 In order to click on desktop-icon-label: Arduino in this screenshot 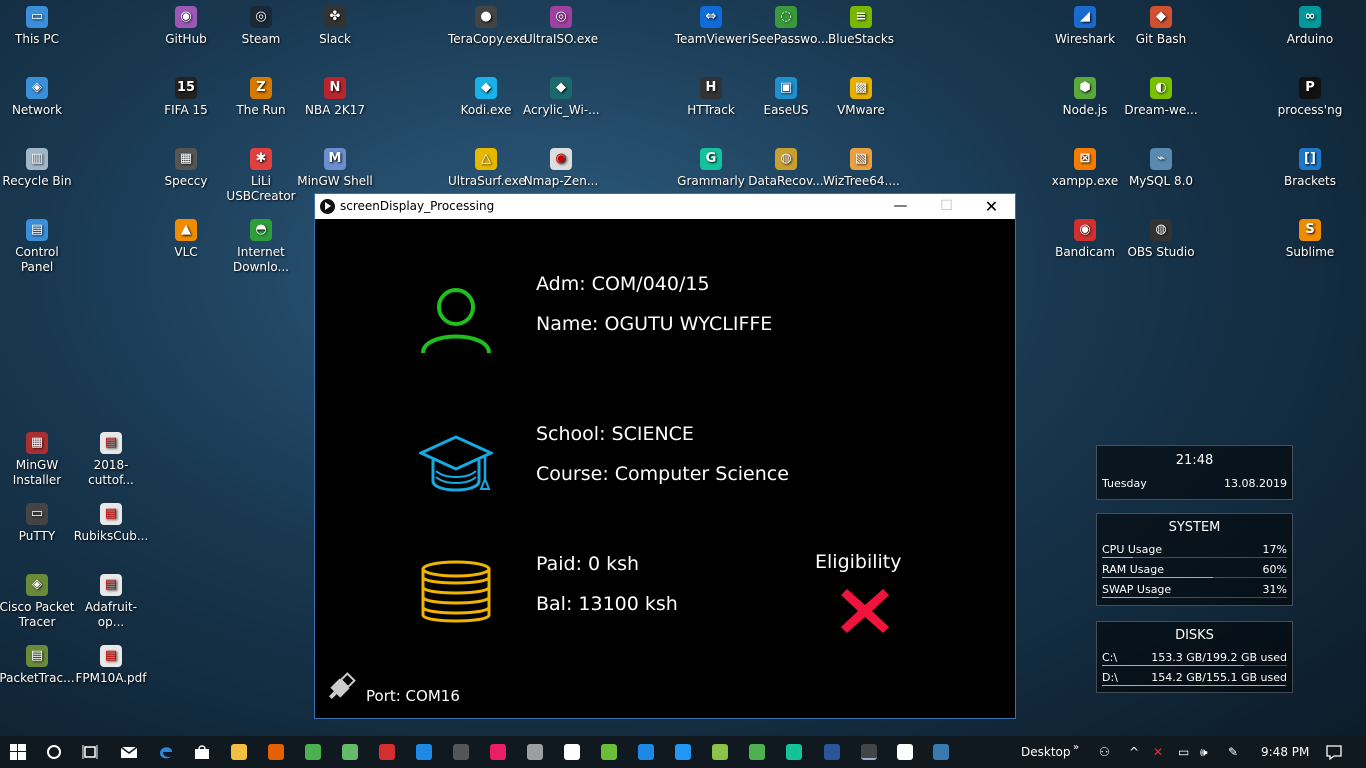, I will do `click(1310, 39)`.